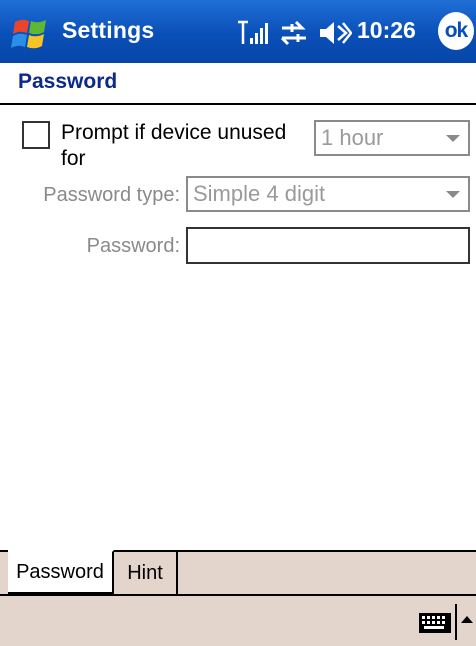 This screenshot has height=646, width=476. What do you see at coordinates (435, 623) in the screenshot?
I see `keyboard-icon` at bounding box center [435, 623].